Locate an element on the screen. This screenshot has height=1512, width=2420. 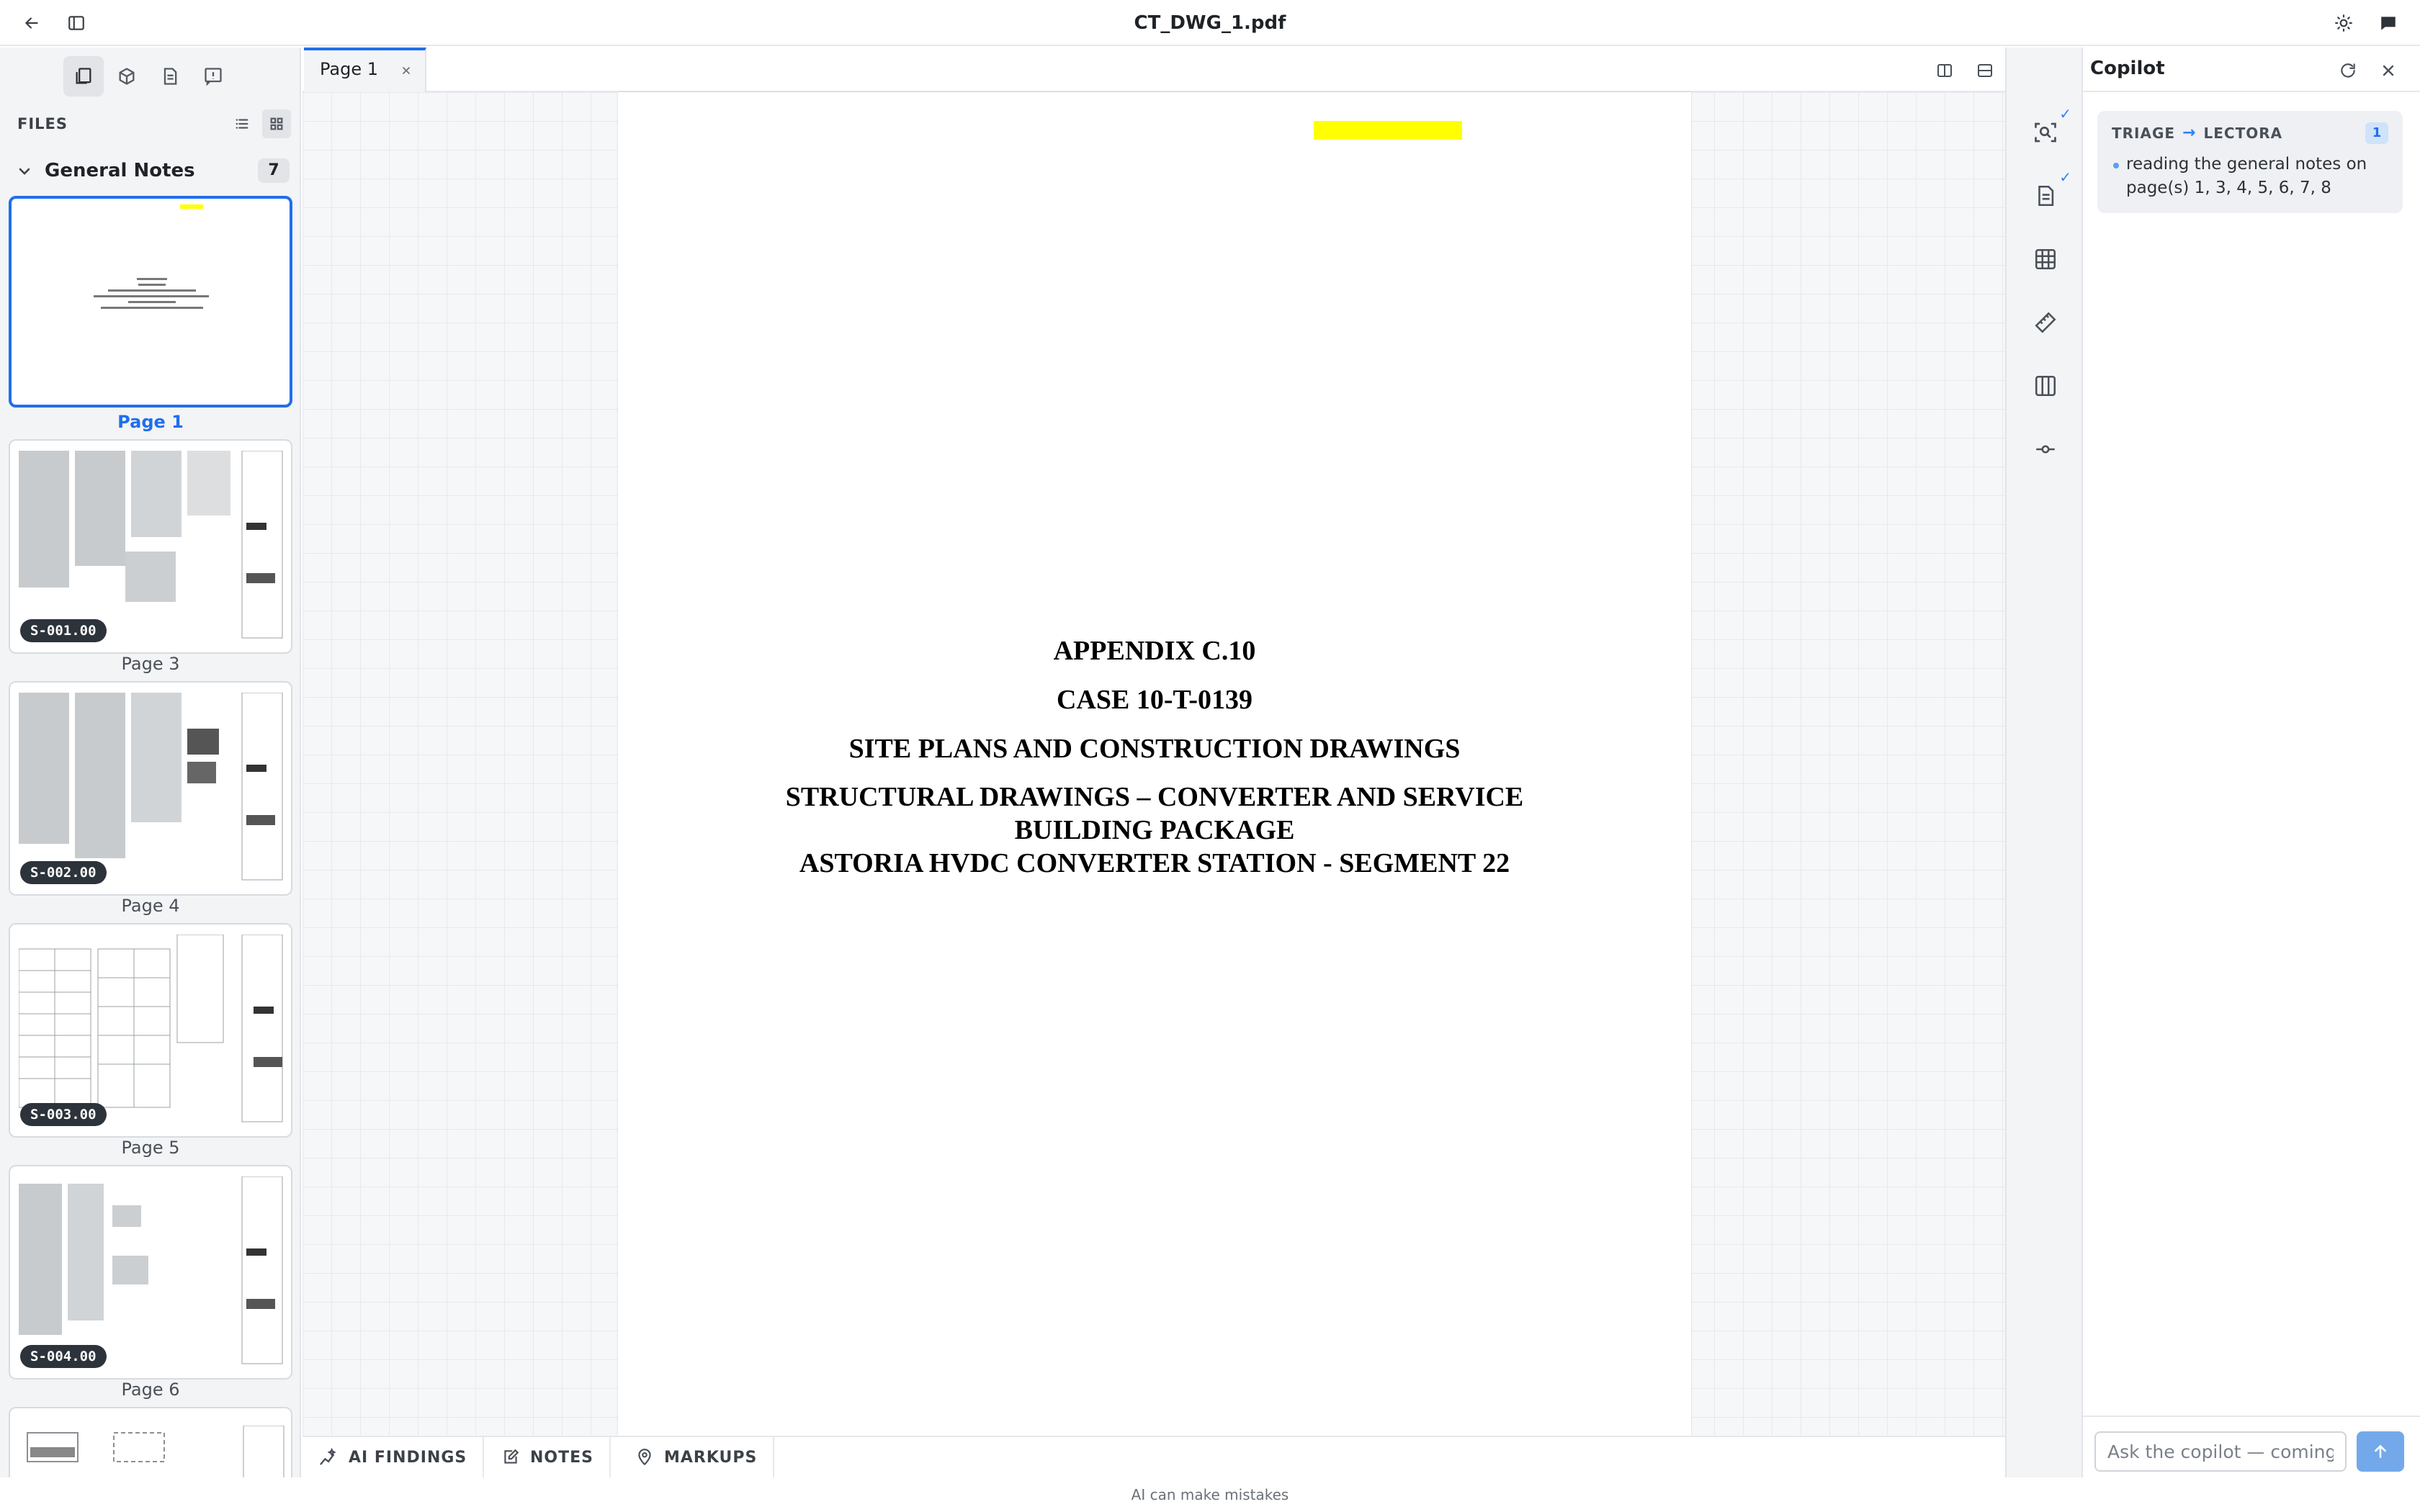
panel-tab-issues is located at coordinates (213, 76).